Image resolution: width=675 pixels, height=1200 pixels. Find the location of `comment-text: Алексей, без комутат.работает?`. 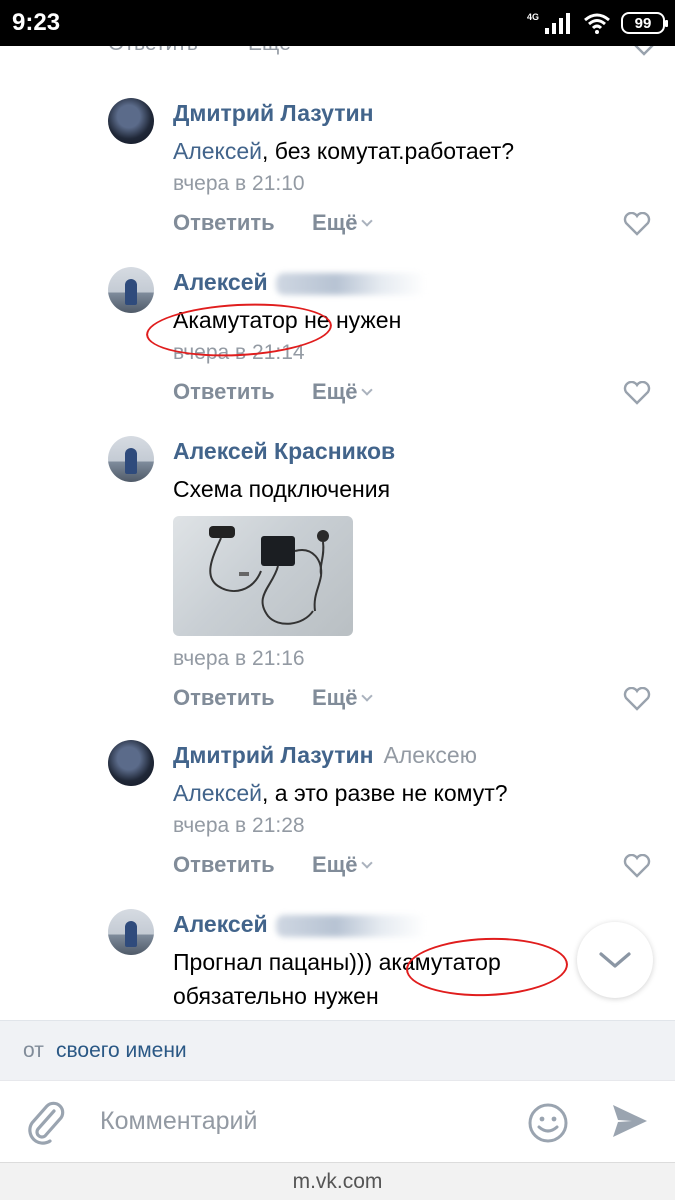

comment-text: Алексей, без комутат.работает? is located at coordinates (373, 151).